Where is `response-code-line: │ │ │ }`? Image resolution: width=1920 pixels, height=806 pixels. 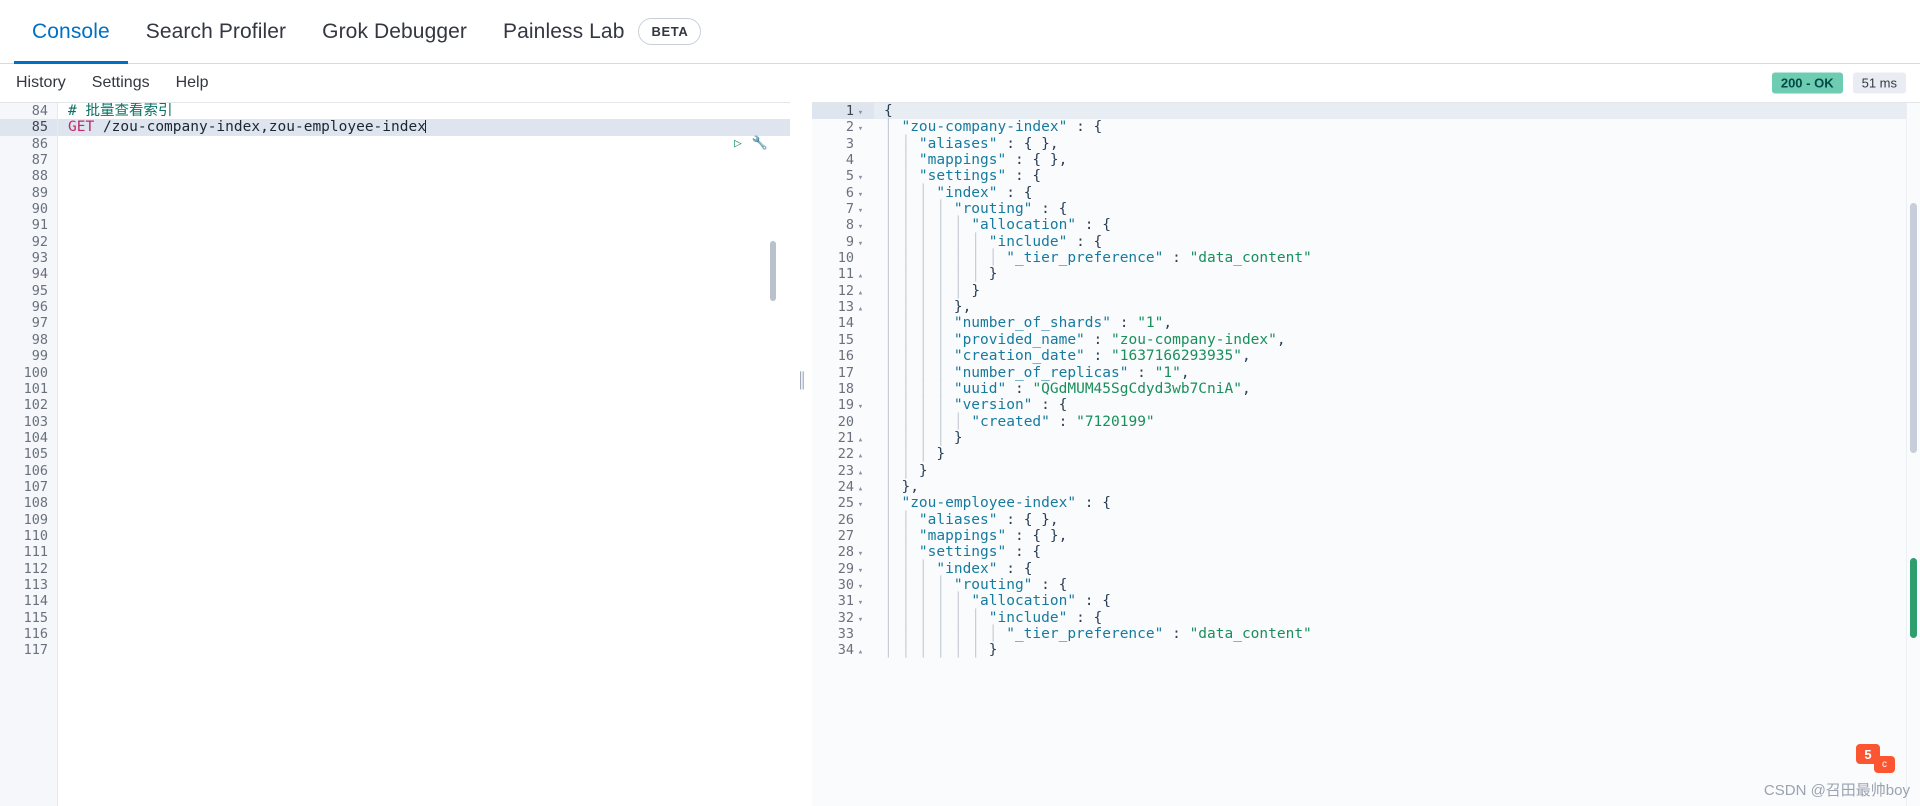 response-code-line: │ │ │ } is located at coordinates (1397, 454).